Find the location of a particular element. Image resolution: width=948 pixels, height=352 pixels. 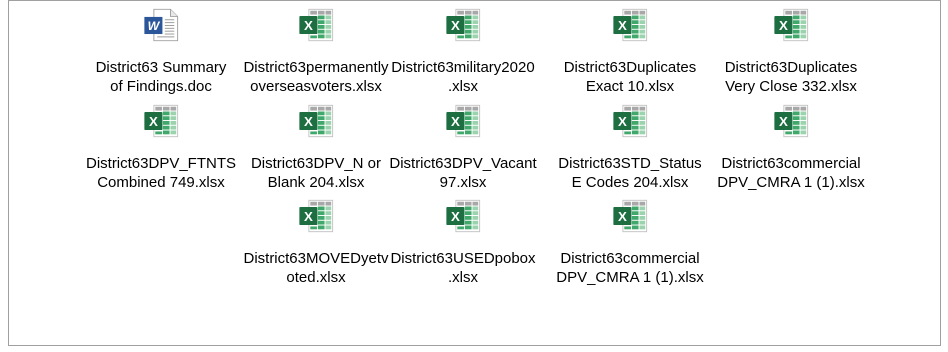

file-name-line: Very Close 332.xlsx is located at coordinates (791, 86).